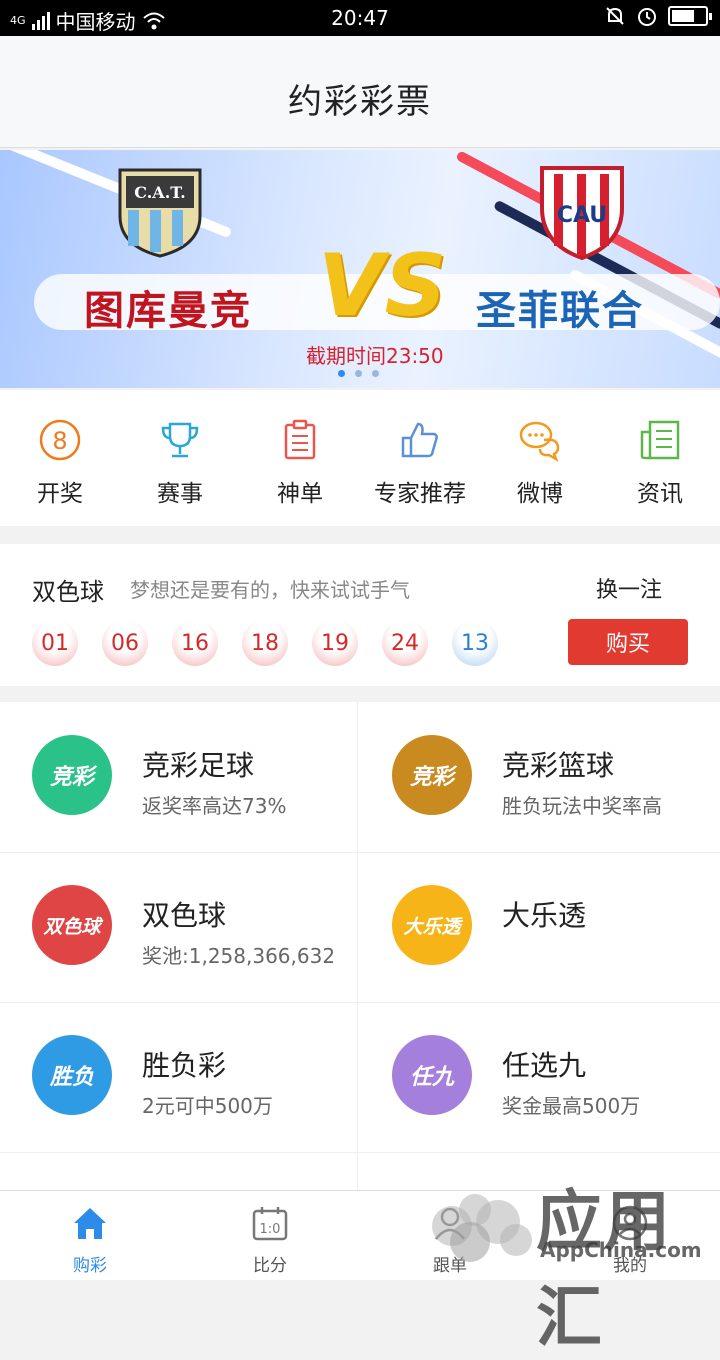 Image resolution: width=720 pixels, height=1360 pixels. What do you see at coordinates (420, 494) in the screenshot?
I see `quick-item-label: 专家推荐` at bounding box center [420, 494].